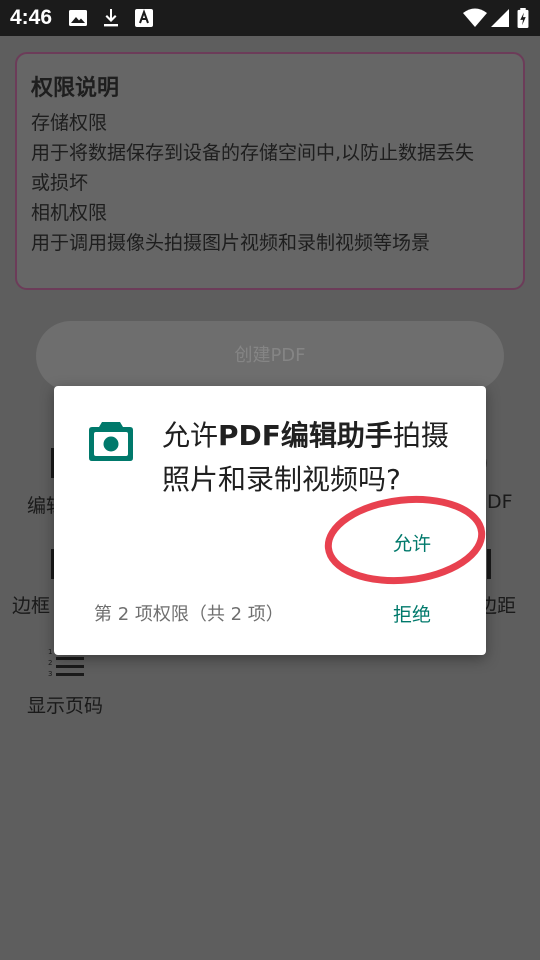 The height and width of the screenshot is (960, 540). I want to click on allow-button: 允许, so click(412, 542).